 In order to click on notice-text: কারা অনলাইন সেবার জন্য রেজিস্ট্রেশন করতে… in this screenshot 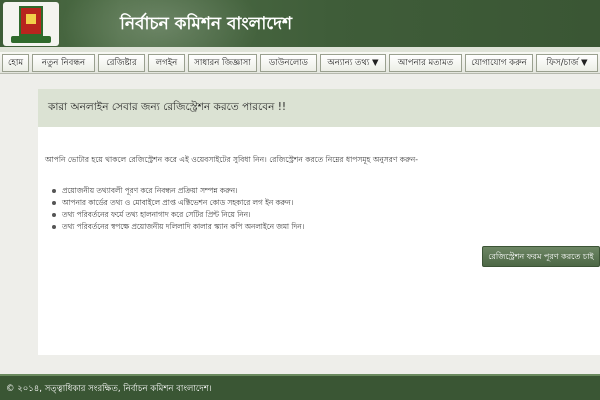, I will do `click(167, 107)`.